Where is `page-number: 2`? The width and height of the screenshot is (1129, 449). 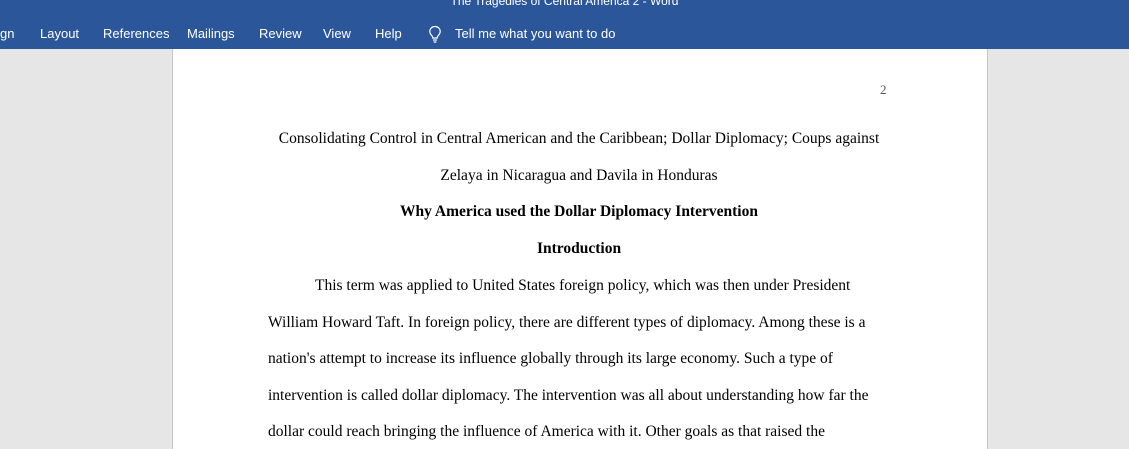
page-number: 2 is located at coordinates (883, 89).